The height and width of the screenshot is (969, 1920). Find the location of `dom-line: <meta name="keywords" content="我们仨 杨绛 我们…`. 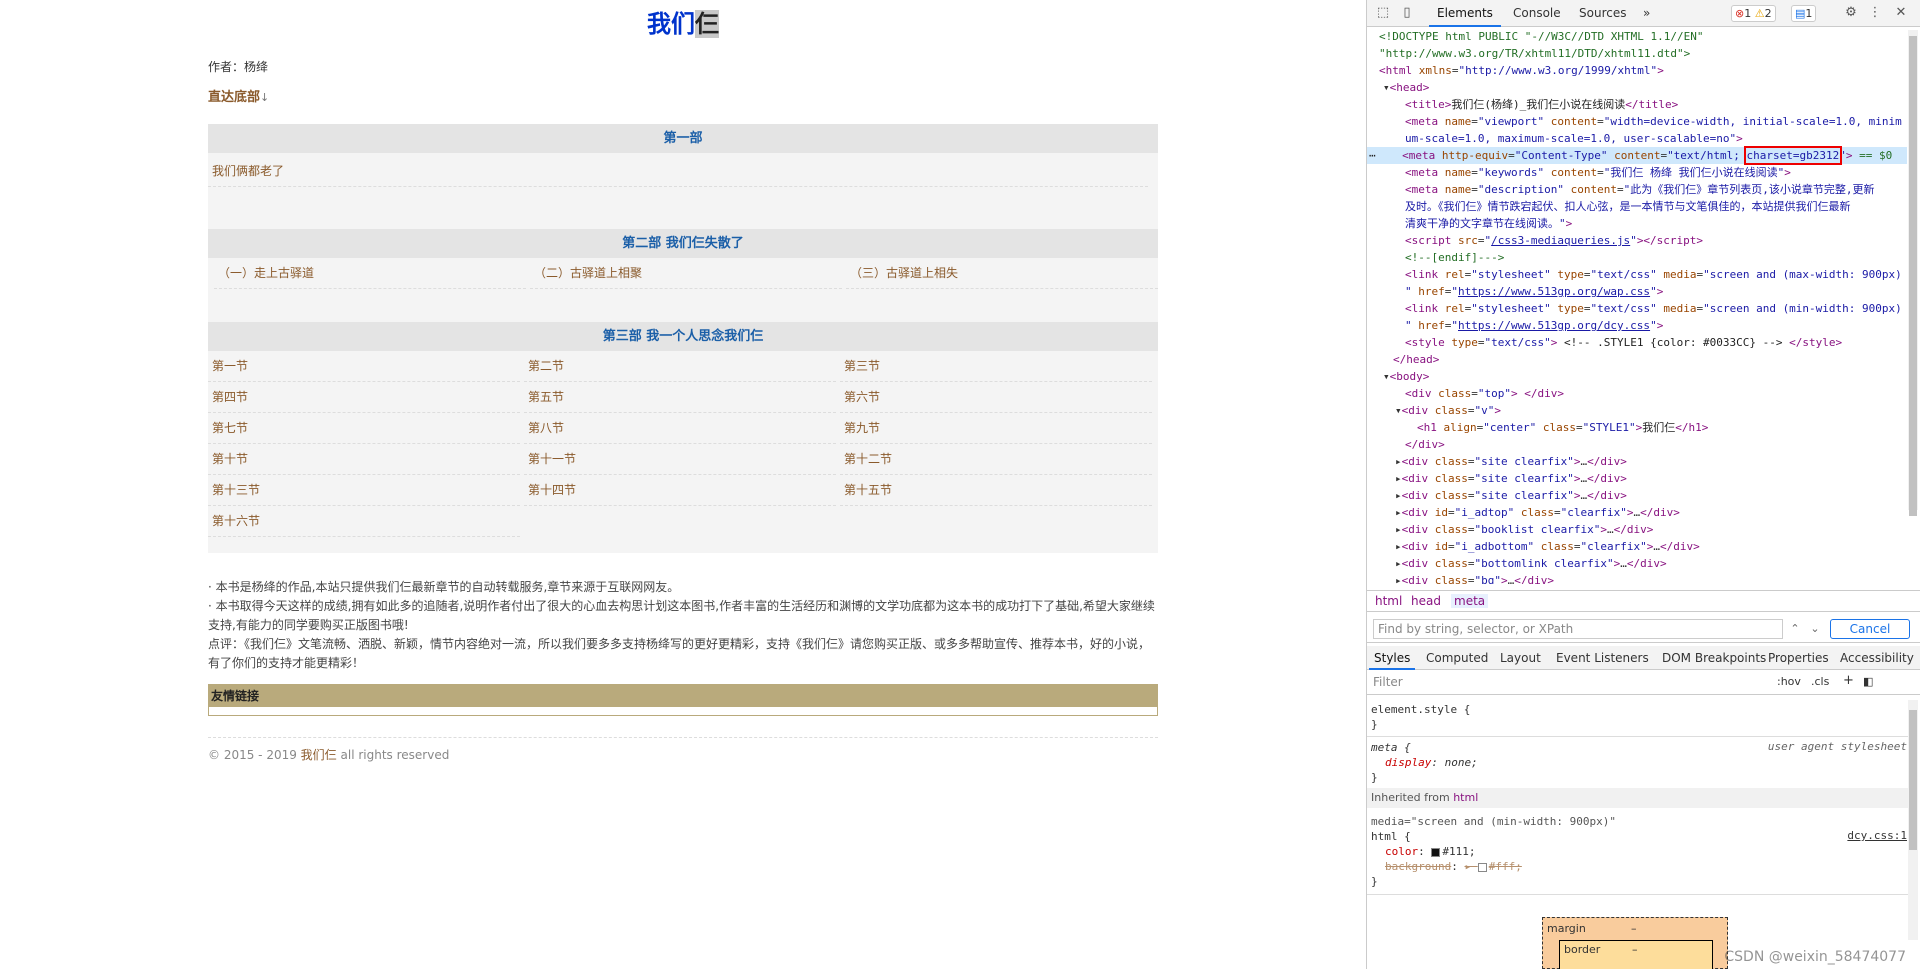

dom-line: <meta name="keywords" content="我们仨 杨绛 我们… is located at coordinates (1637, 172).